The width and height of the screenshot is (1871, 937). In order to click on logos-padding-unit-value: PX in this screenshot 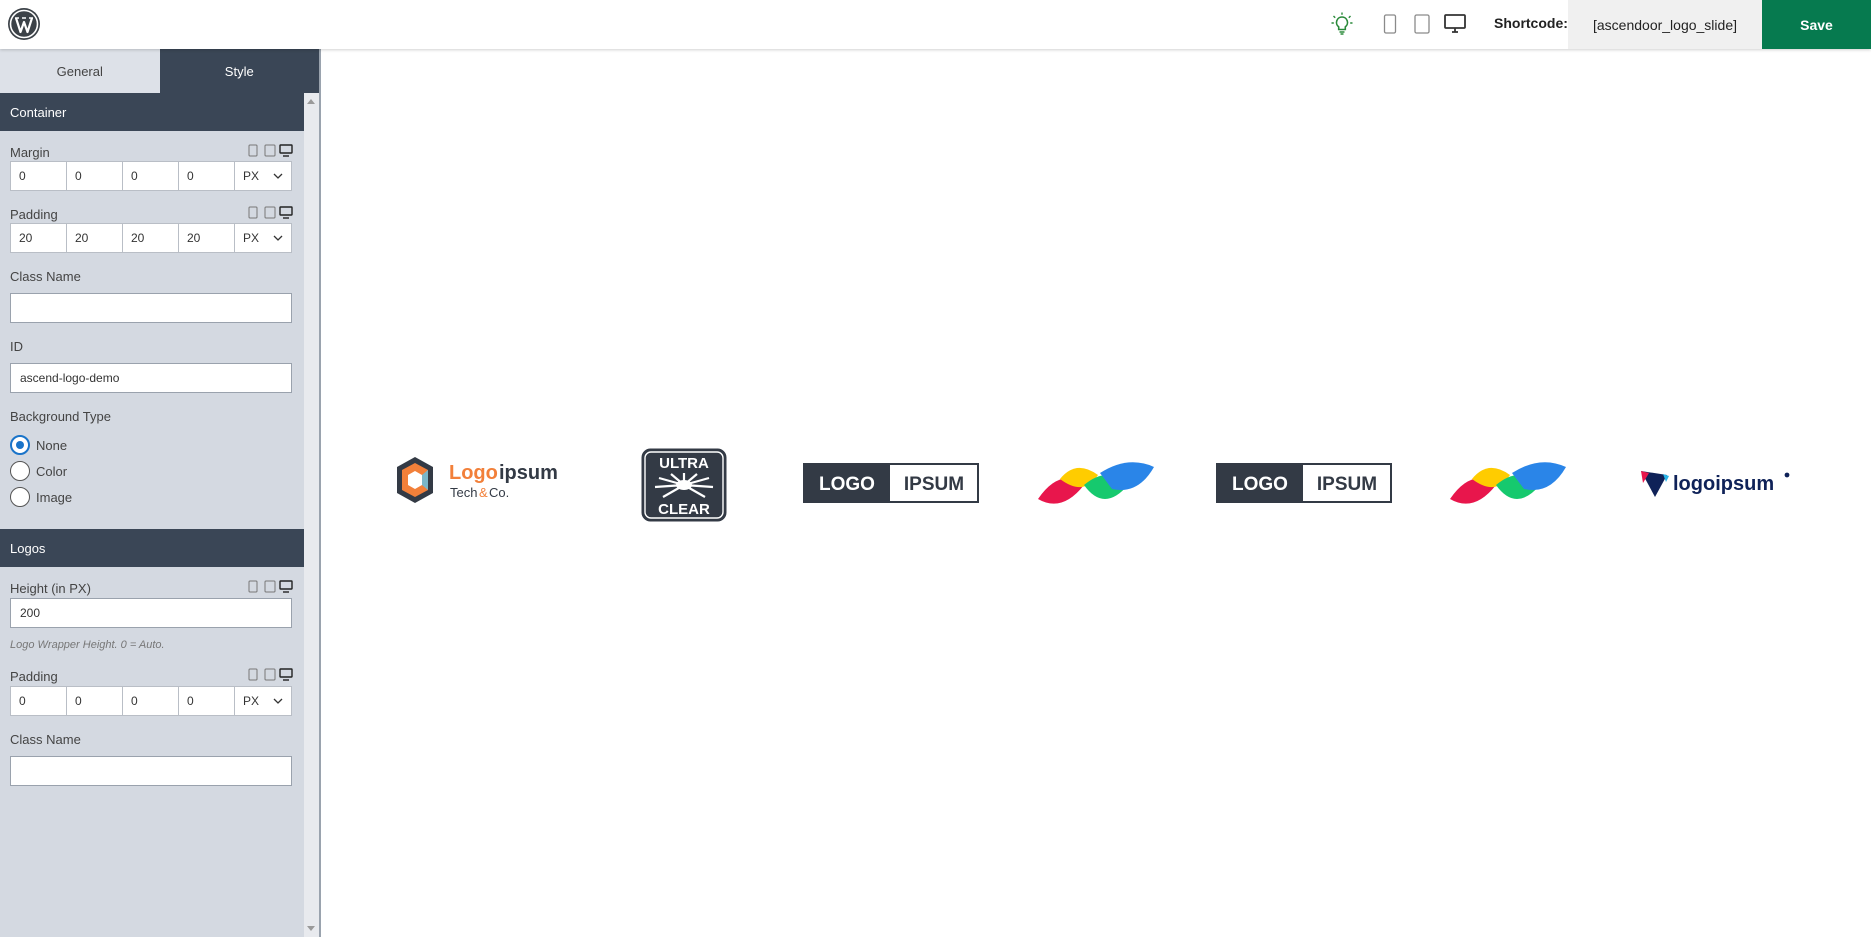, I will do `click(251, 701)`.